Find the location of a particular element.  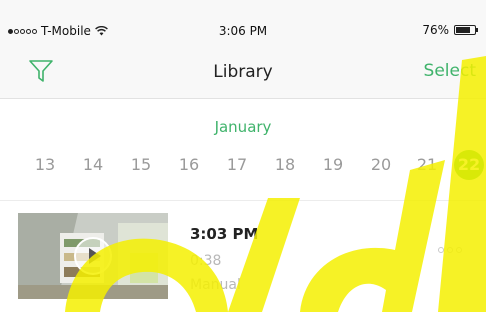

page-title: Library is located at coordinates (243, 72).